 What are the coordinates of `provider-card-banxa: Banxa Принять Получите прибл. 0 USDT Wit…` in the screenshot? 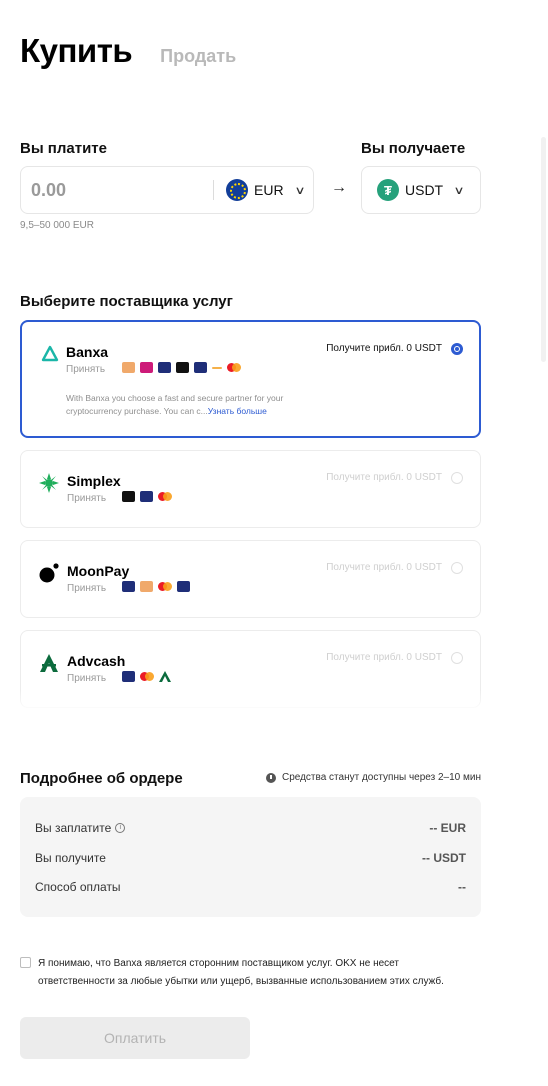 It's located at (250, 379).